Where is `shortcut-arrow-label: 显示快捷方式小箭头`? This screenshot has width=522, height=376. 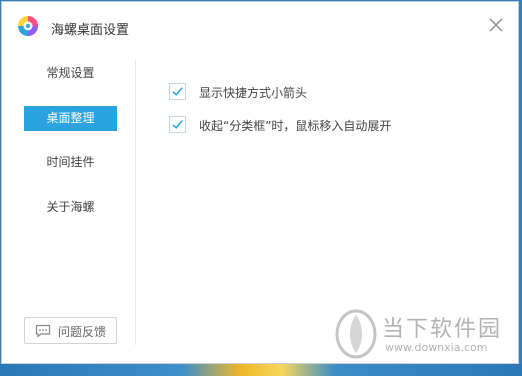 shortcut-arrow-label: 显示快捷方式小箭头 is located at coordinates (253, 93).